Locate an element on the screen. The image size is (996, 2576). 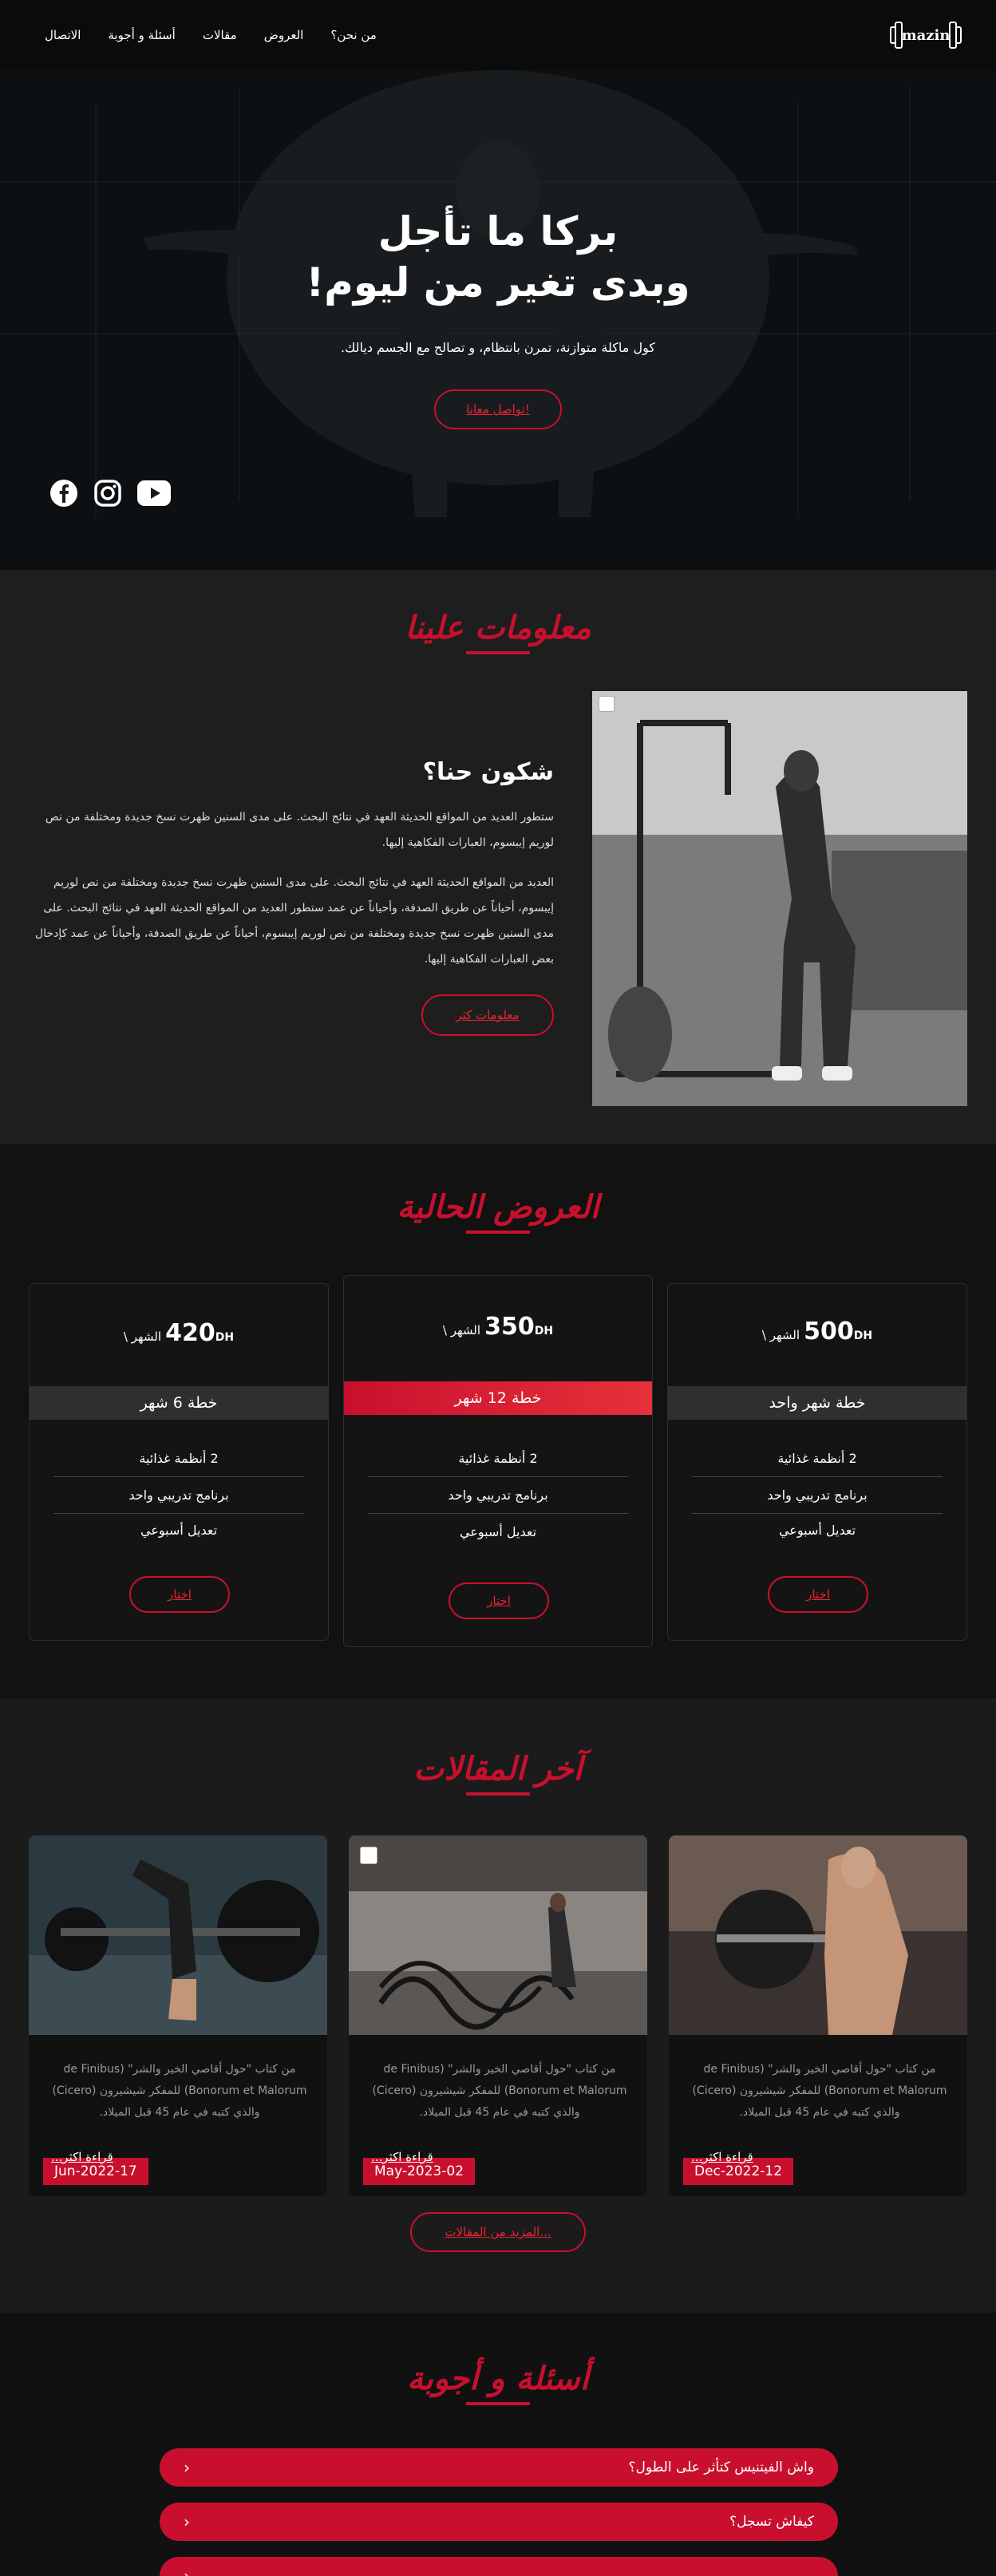
social-links is located at coordinates (110, 495).